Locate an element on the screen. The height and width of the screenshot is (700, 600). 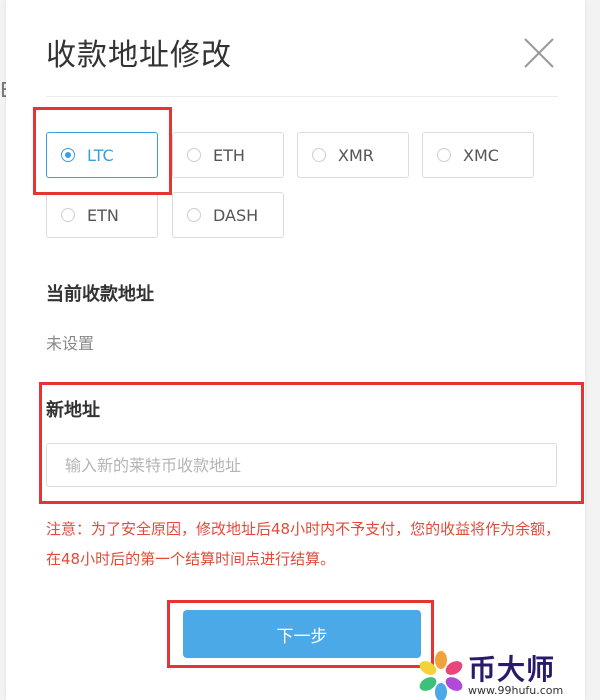
coin-label: DASH is located at coordinates (236, 215).